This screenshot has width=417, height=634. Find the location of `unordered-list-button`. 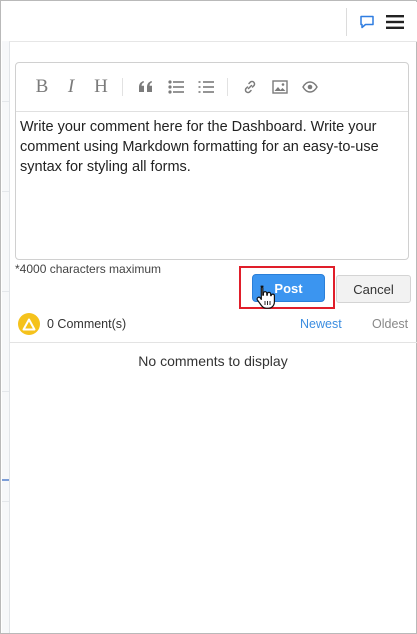

unordered-list-button is located at coordinates (176, 87).